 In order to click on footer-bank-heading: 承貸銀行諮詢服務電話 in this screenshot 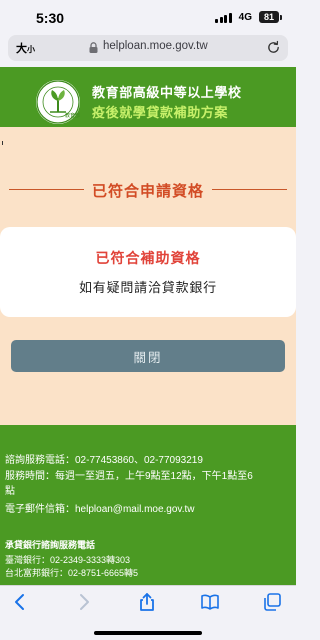, I will do `click(50, 545)`.